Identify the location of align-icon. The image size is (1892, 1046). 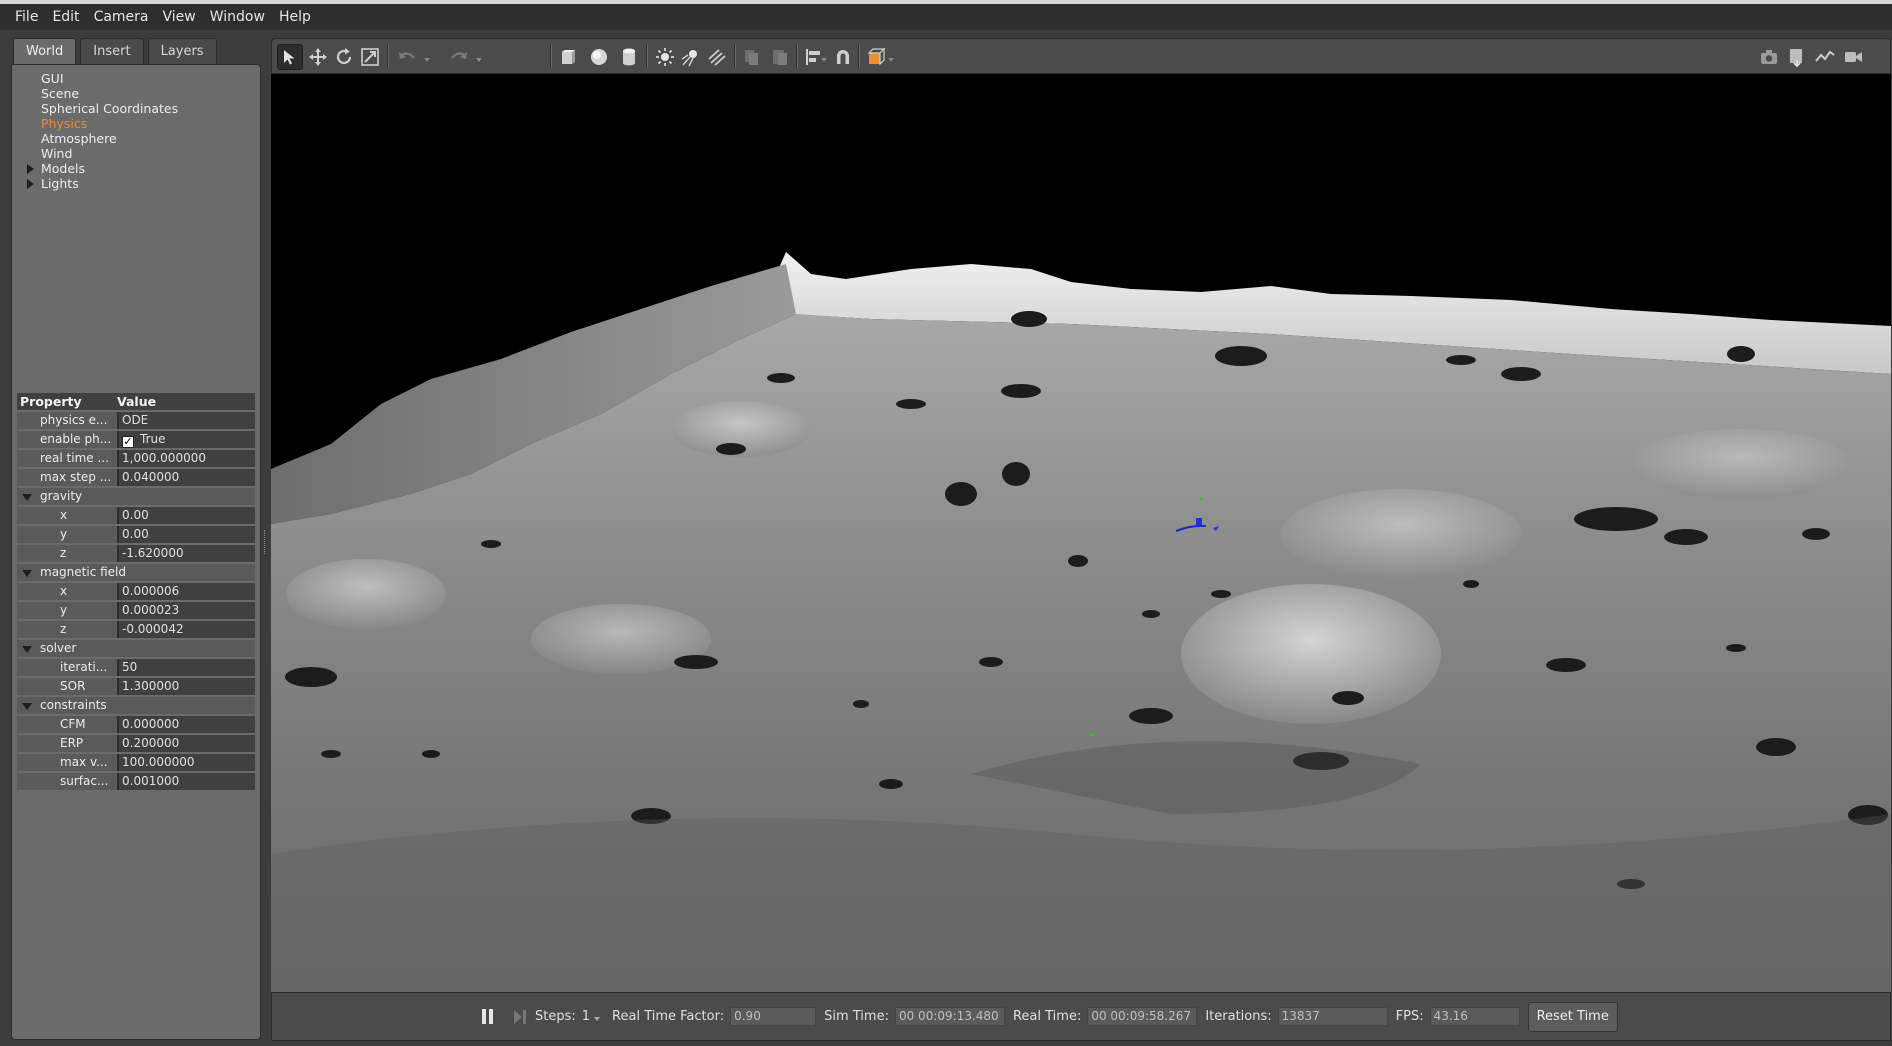
(814, 57).